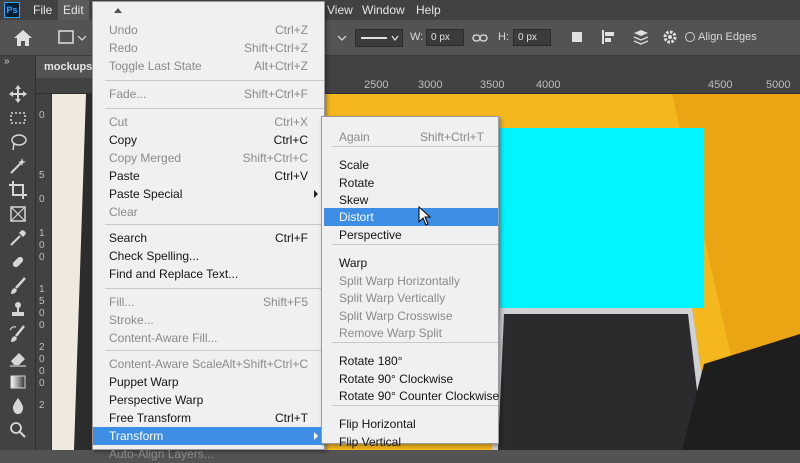 Image resolution: width=800 pixels, height=463 pixels. I want to click on stroke-type-dropdown, so click(379, 38).